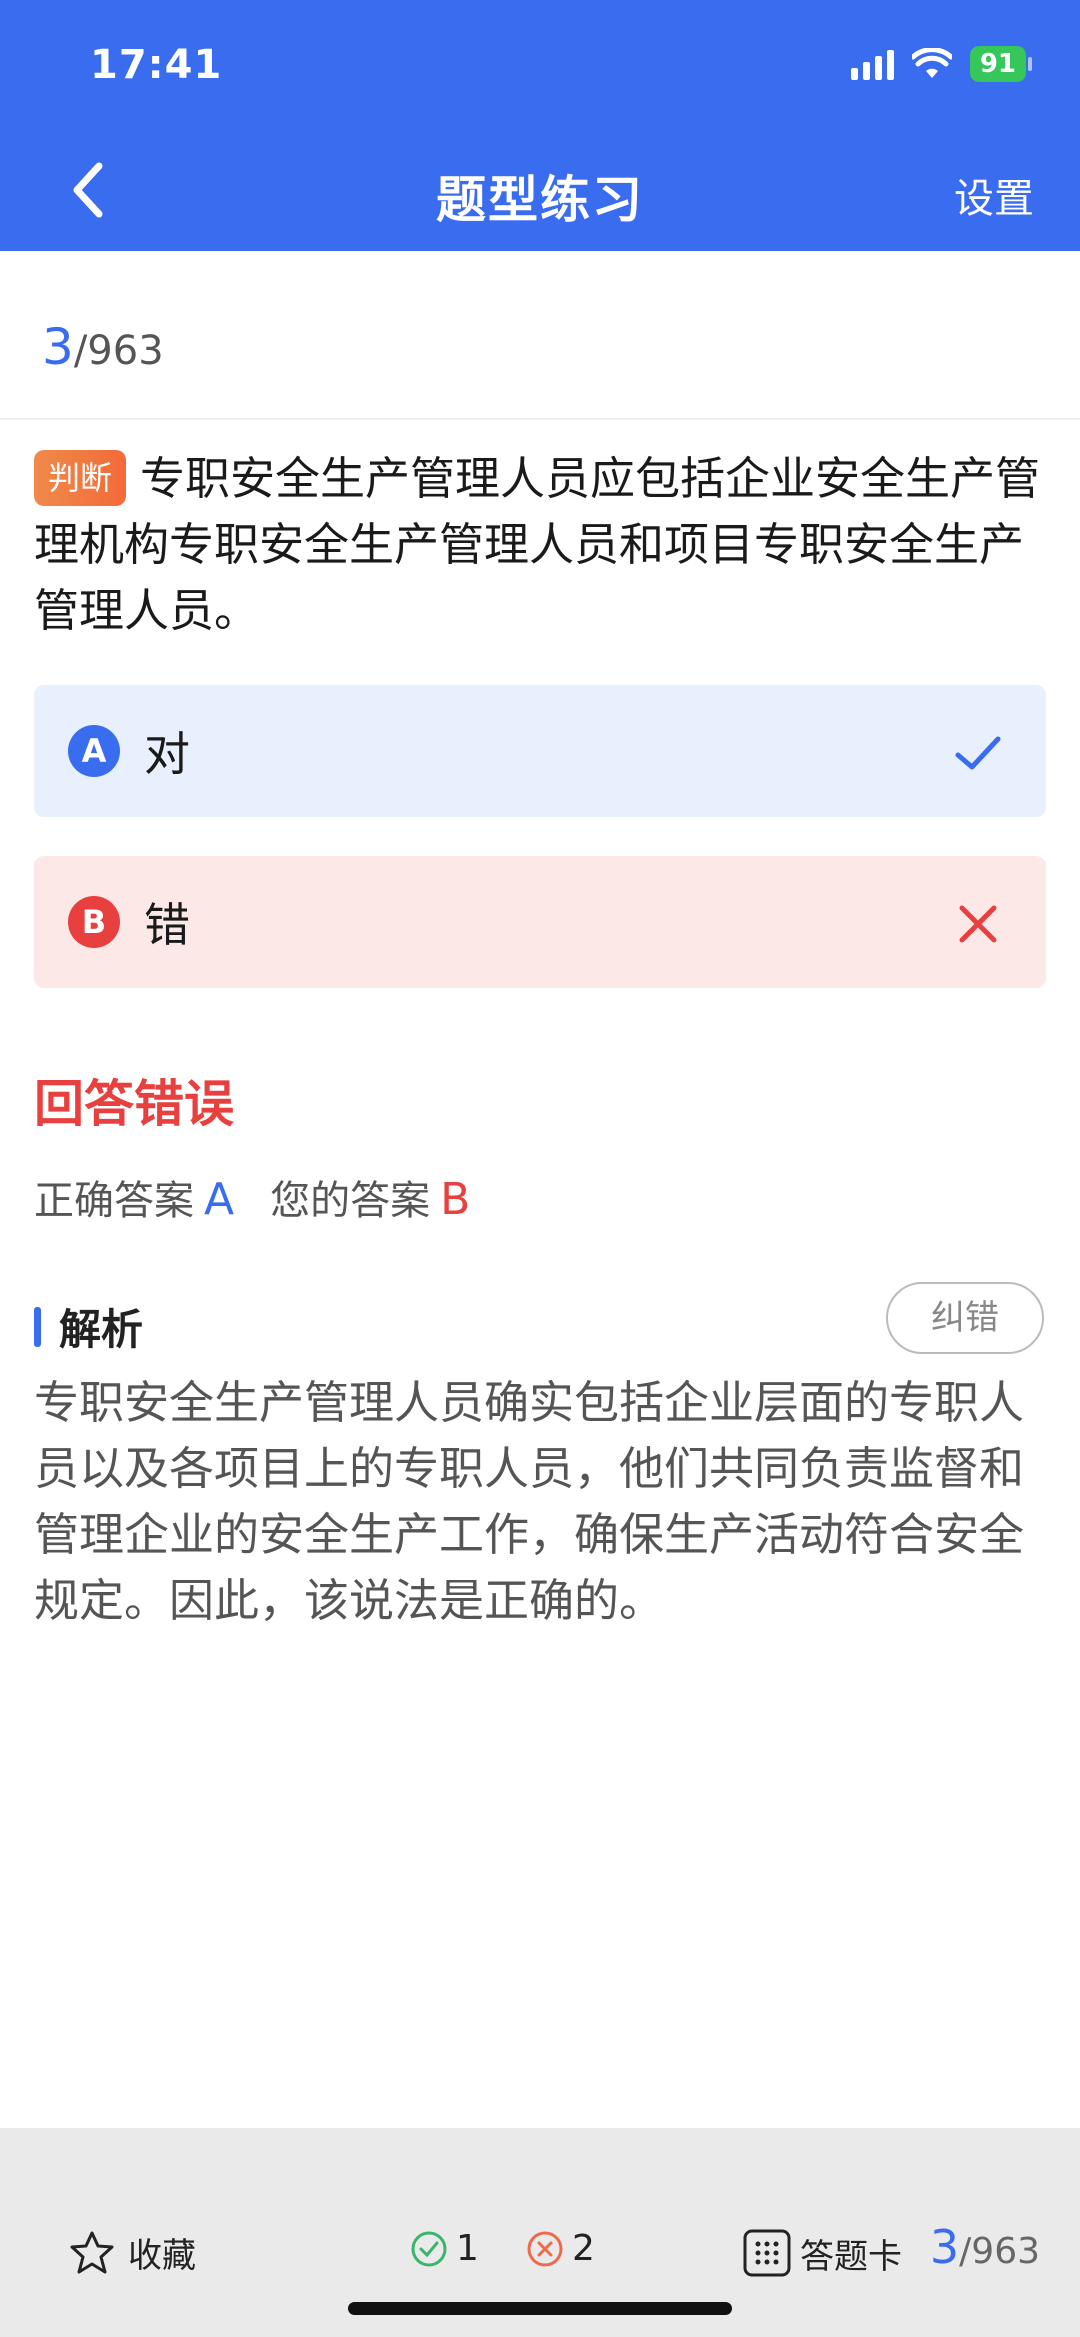  I want to click on settings-button: 设置, so click(994, 195).